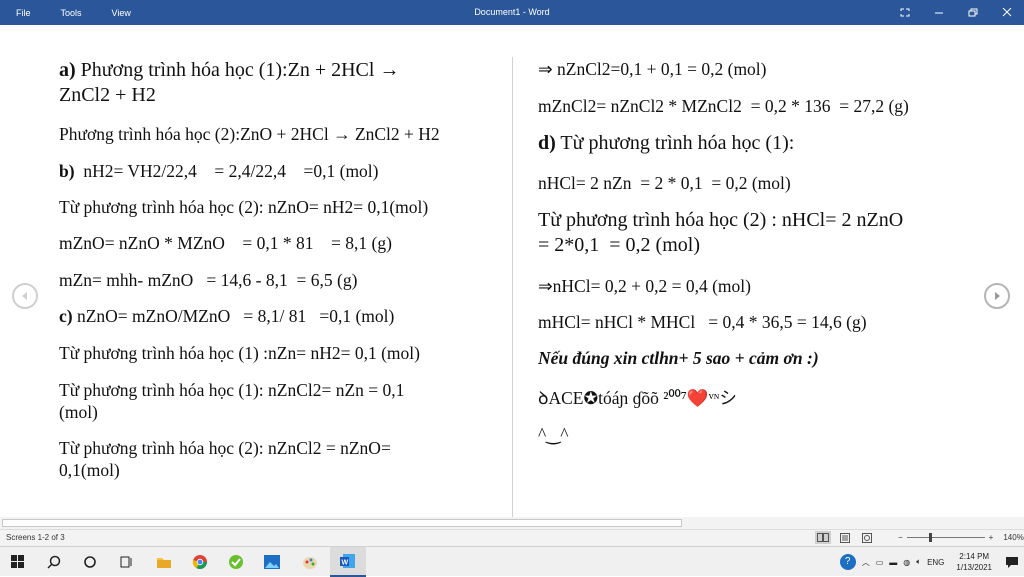 This screenshot has height=577, width=1024. I want to click on web-layout-button, so click(867, 537).